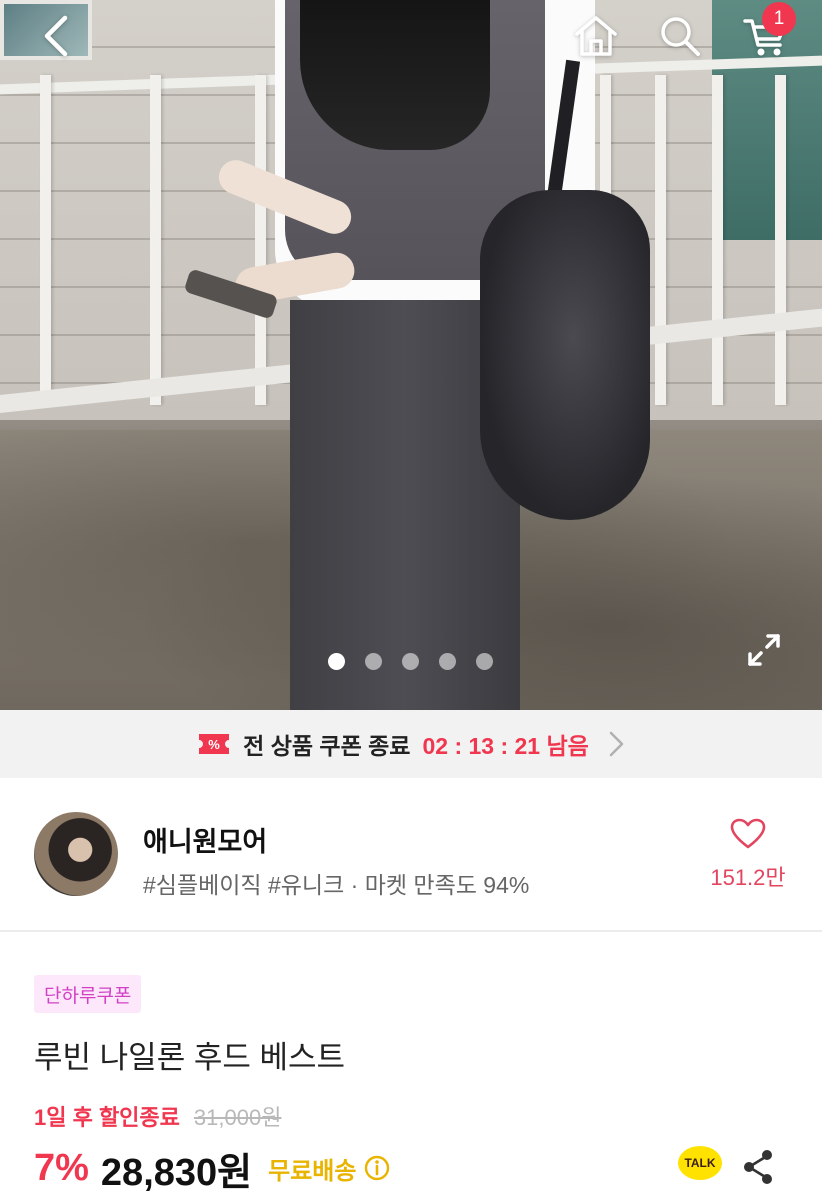  I want to click on coupon-badge: 단하루쿠폰, so click(88, 994).